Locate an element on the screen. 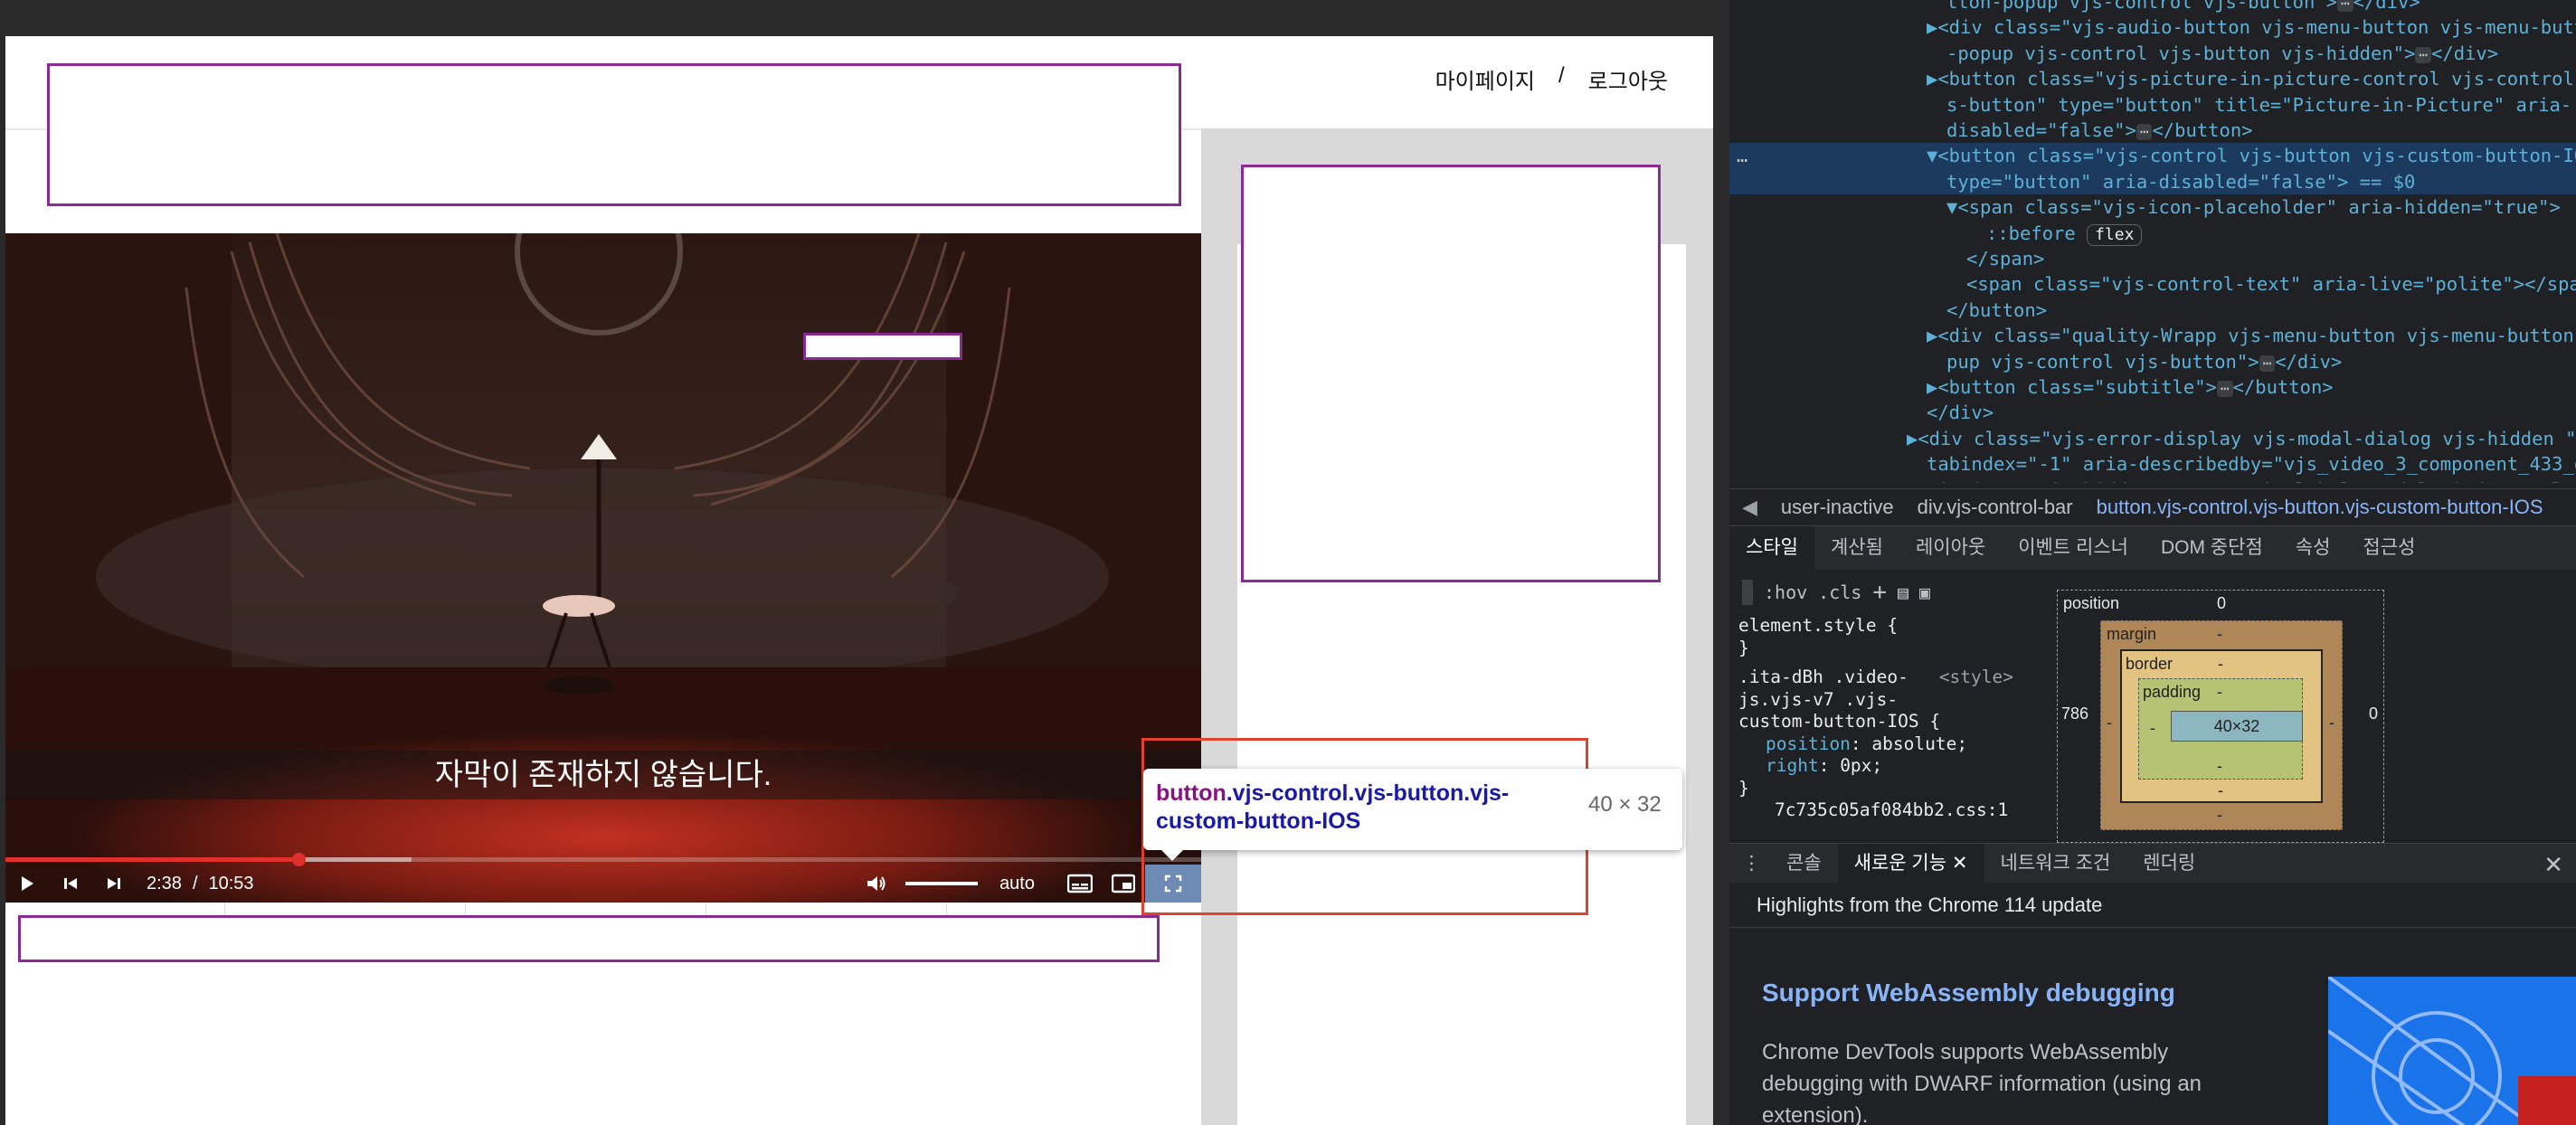  close-drawer-icon: ✕ is located at coordinates (2553, 865).